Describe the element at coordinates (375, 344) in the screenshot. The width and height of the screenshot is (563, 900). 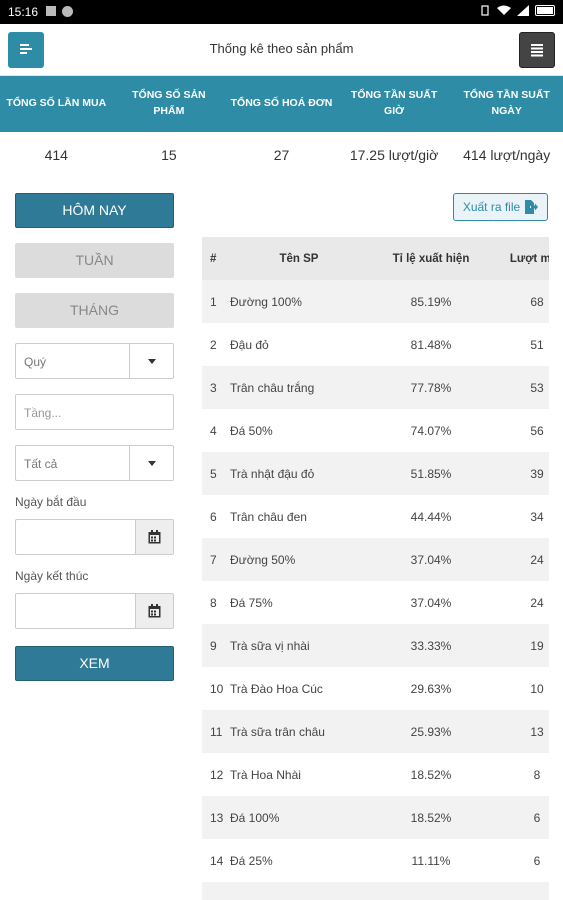
I see `table-row: 2 Đậu đỏ 81.48% 51` at that location.